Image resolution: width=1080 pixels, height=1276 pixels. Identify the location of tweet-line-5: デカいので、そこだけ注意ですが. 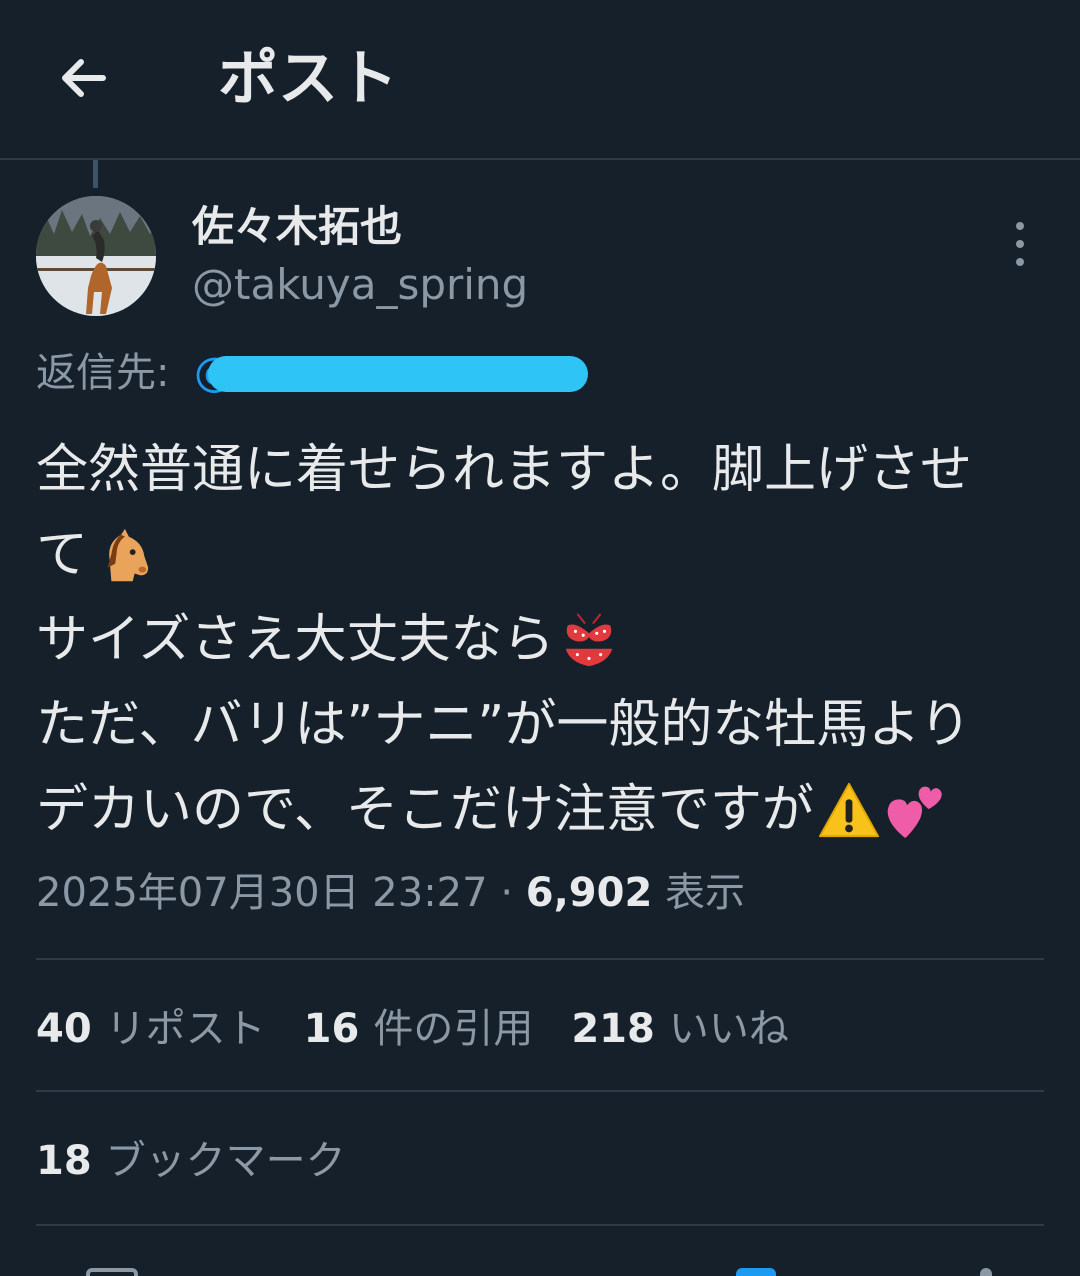
(536, 810).